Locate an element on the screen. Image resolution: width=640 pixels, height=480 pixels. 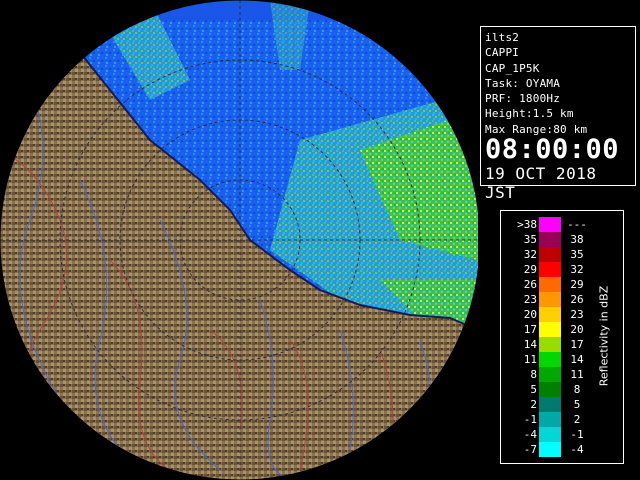
legend-row: 14 17 is located at coordinates (546, 344).